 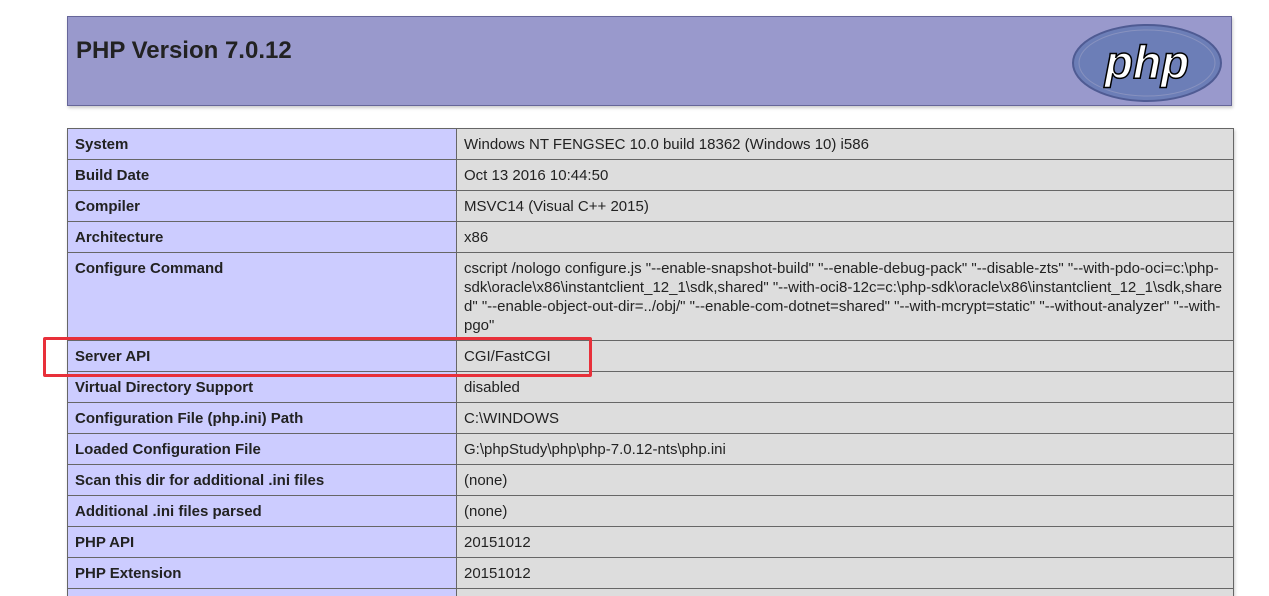 I want to click on row-label: System, so click(x=262, y=144).